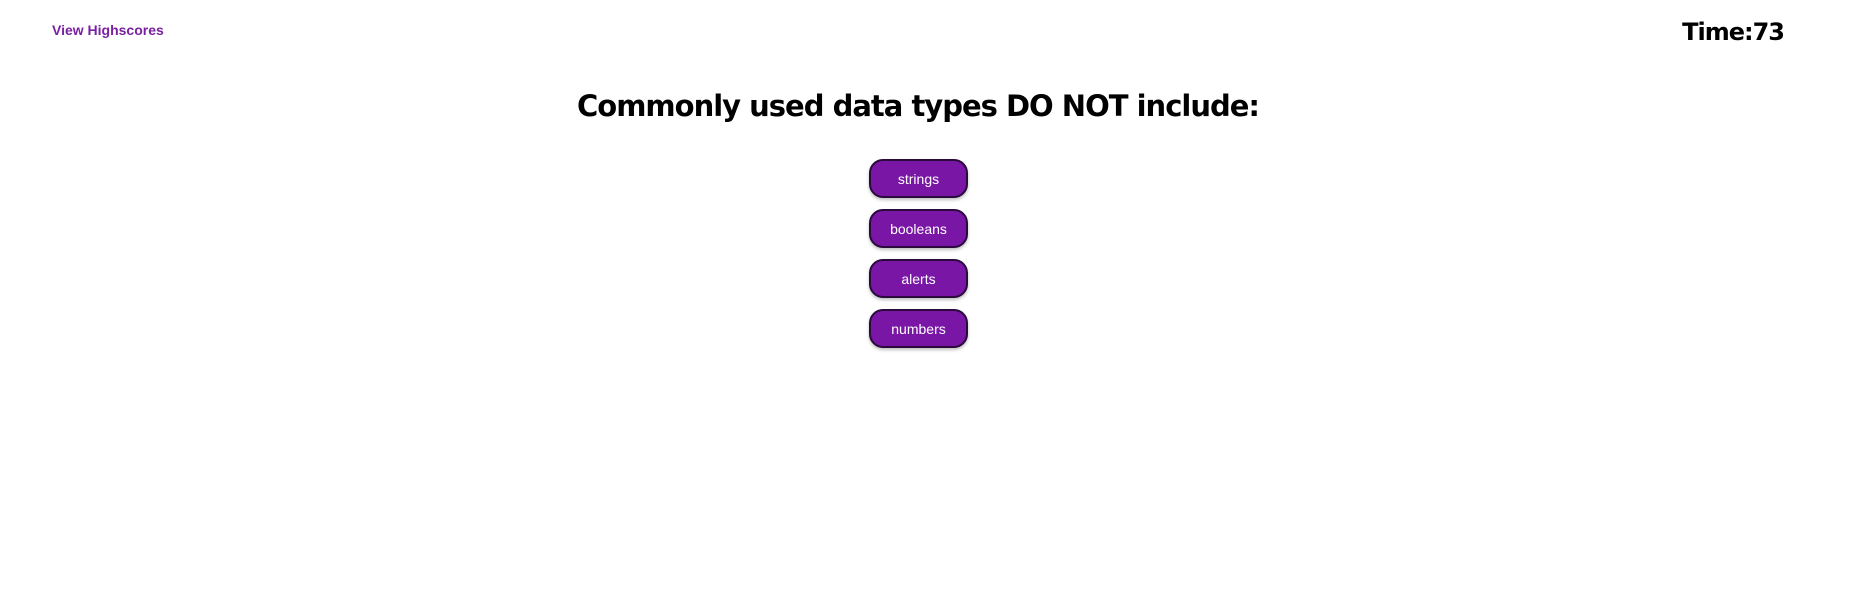 The width and height of the screenshot is (1856, 609). I want to click on answer-button-alerts: alerts, so click(918, 278).